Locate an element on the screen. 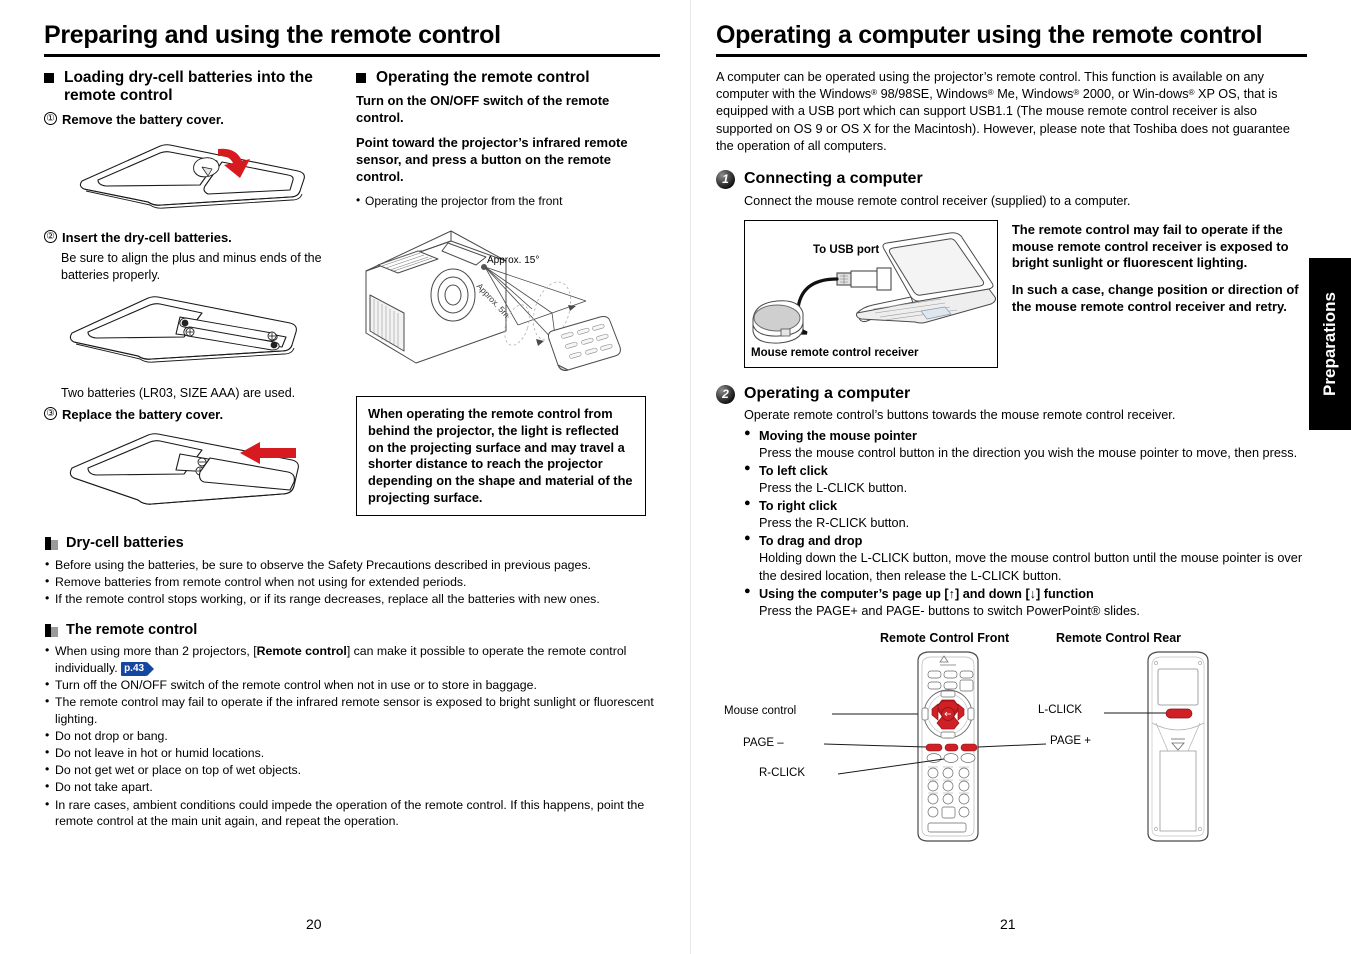 The image size is (1351, 954). figure-projector-angles: Approx. 15° Approx. 5m is located at coordinates (501, 295).